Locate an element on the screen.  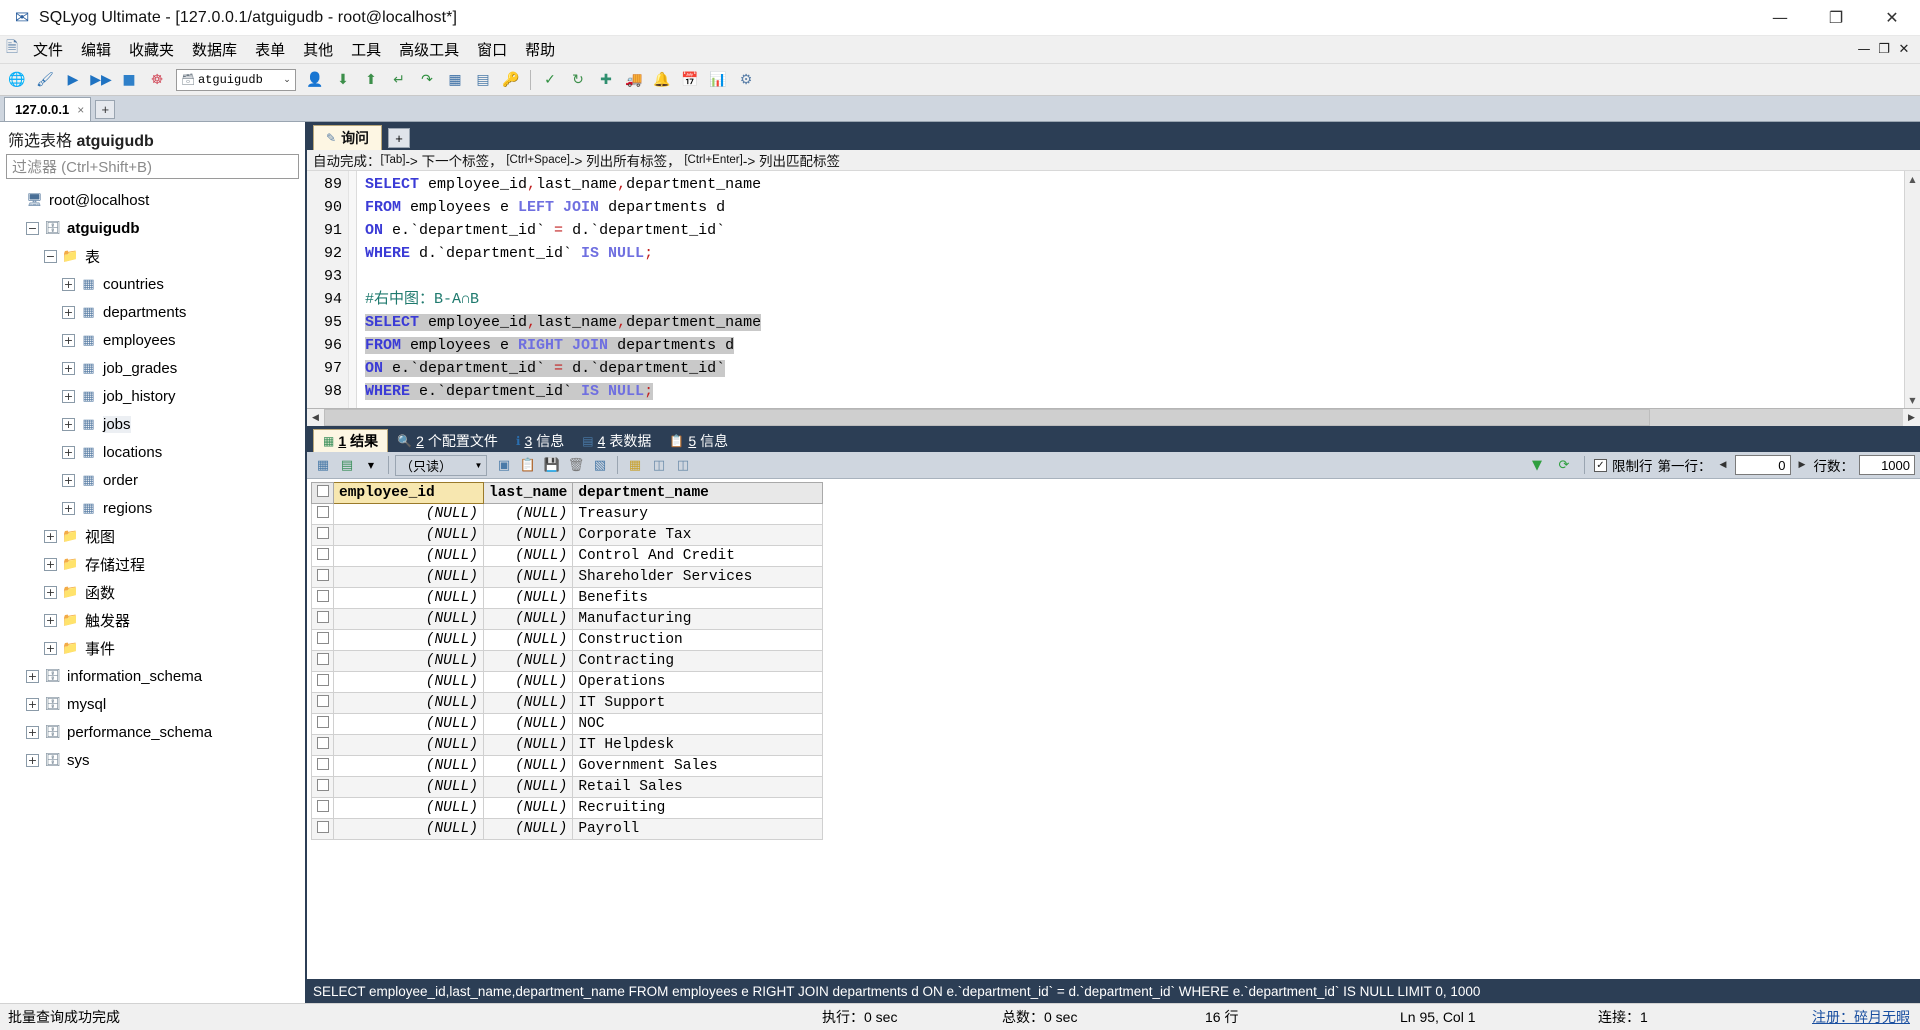
grid-cell: Retail Sales is located at coordinates (698, 787).